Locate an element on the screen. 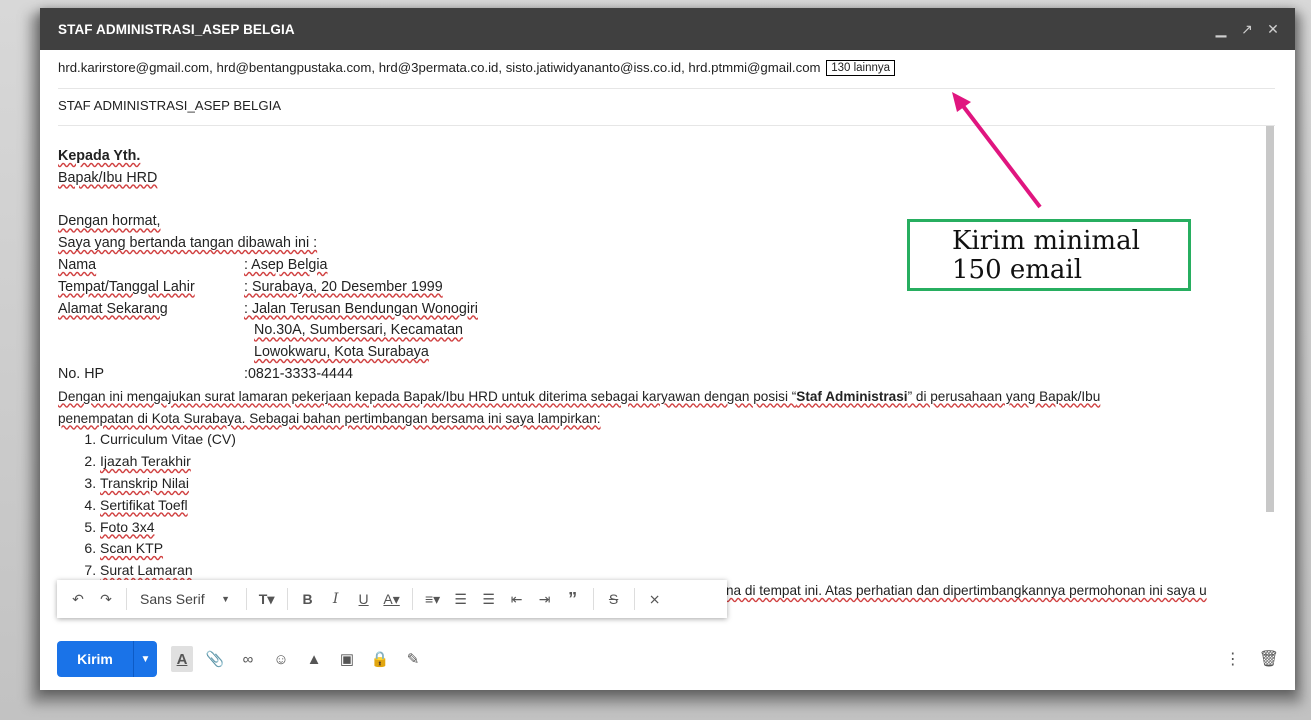  arrow-shaft is located at coordinates (1000, 154).